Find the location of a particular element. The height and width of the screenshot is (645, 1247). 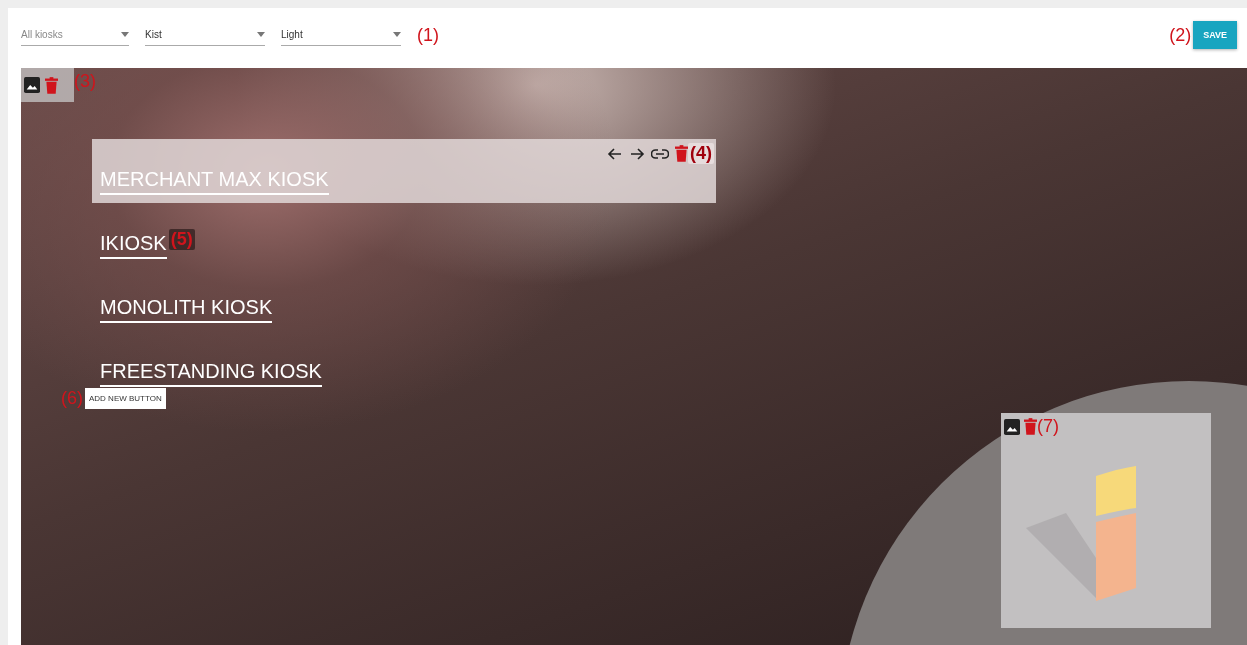

filter-dropdown: Light is located at coordinates (341, 35).